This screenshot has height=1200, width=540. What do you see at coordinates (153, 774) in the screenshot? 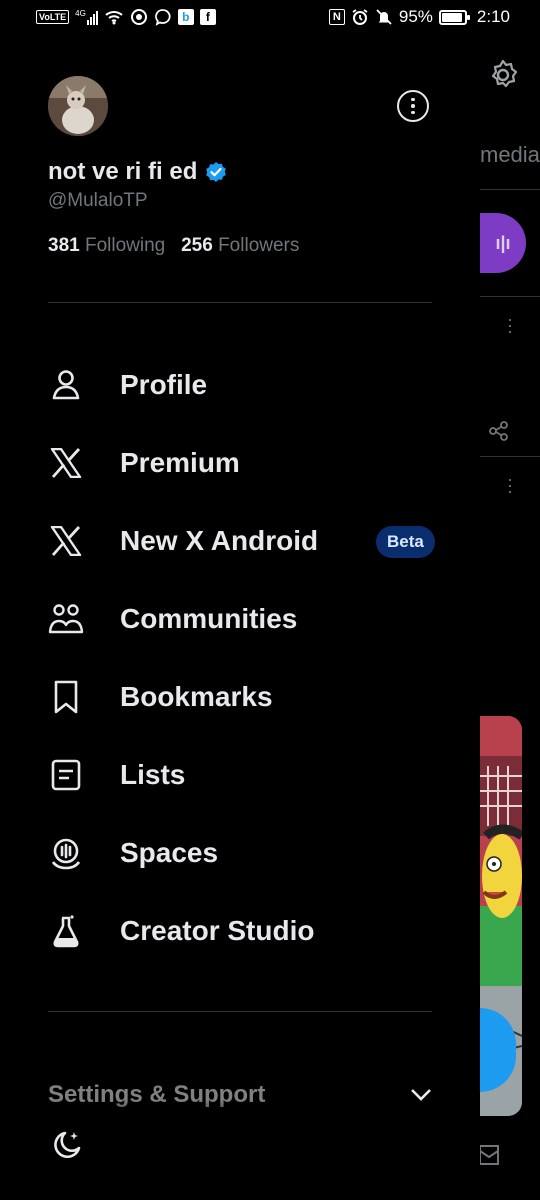
I see `menu-item-label: Lists` at bounding box center [153, 774].